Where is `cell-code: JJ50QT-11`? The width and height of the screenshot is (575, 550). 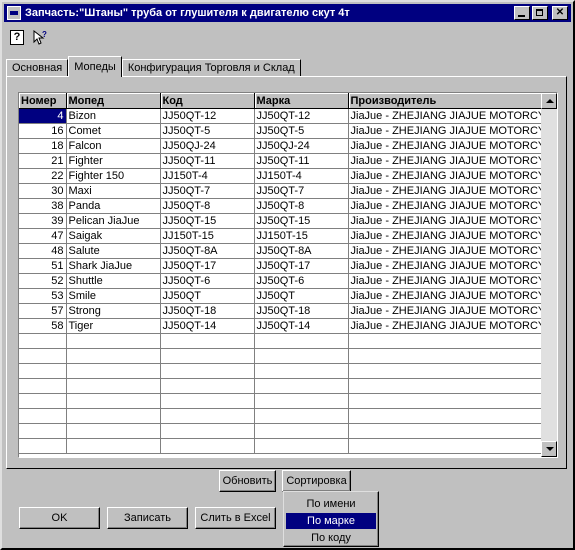 cell-code: JJ50QT-11 is located at coordinates (207, 161).